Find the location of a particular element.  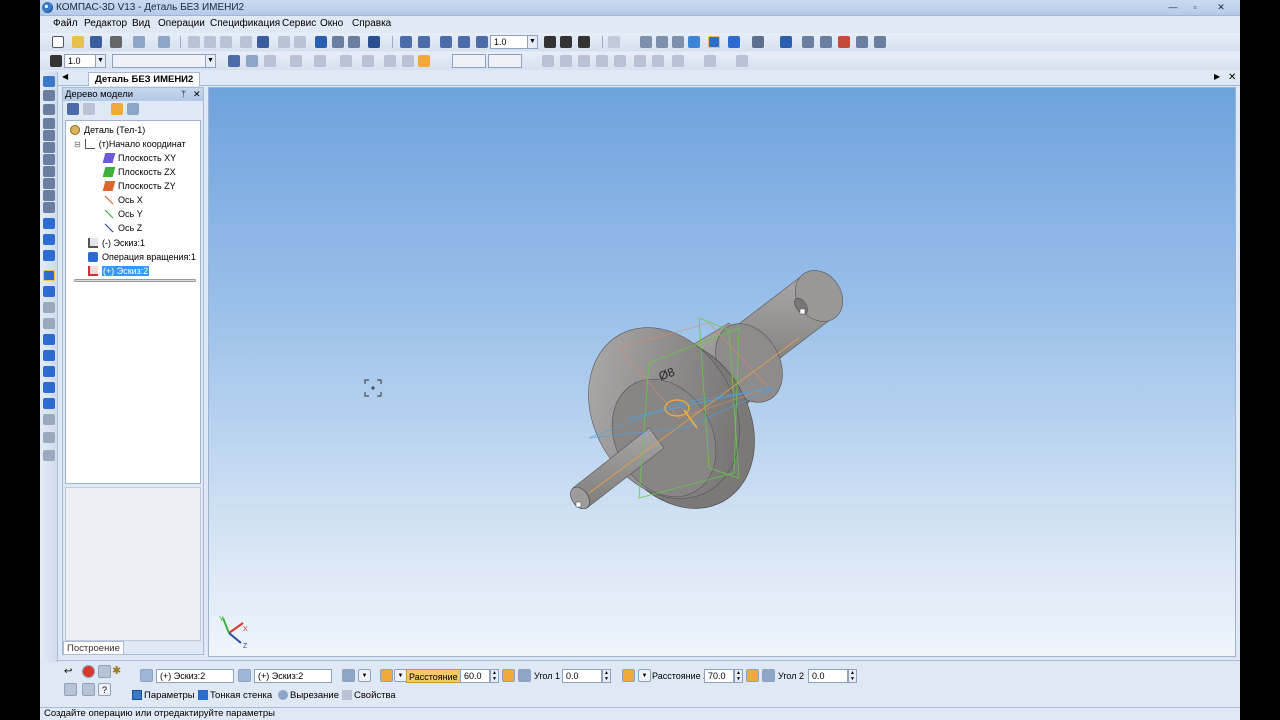

menu-window: Окно is located at coordinates (331, 23).